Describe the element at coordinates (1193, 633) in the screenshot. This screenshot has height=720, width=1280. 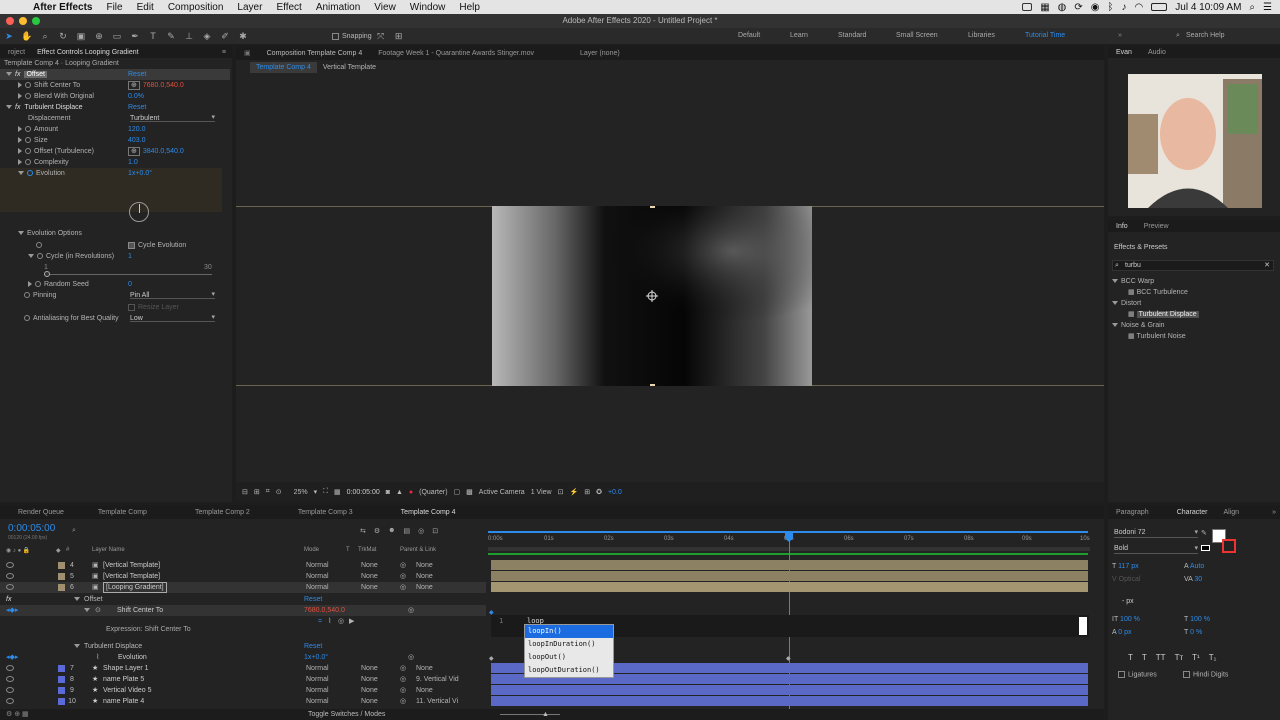
I see `tsume-field: T 0 %` at that location.